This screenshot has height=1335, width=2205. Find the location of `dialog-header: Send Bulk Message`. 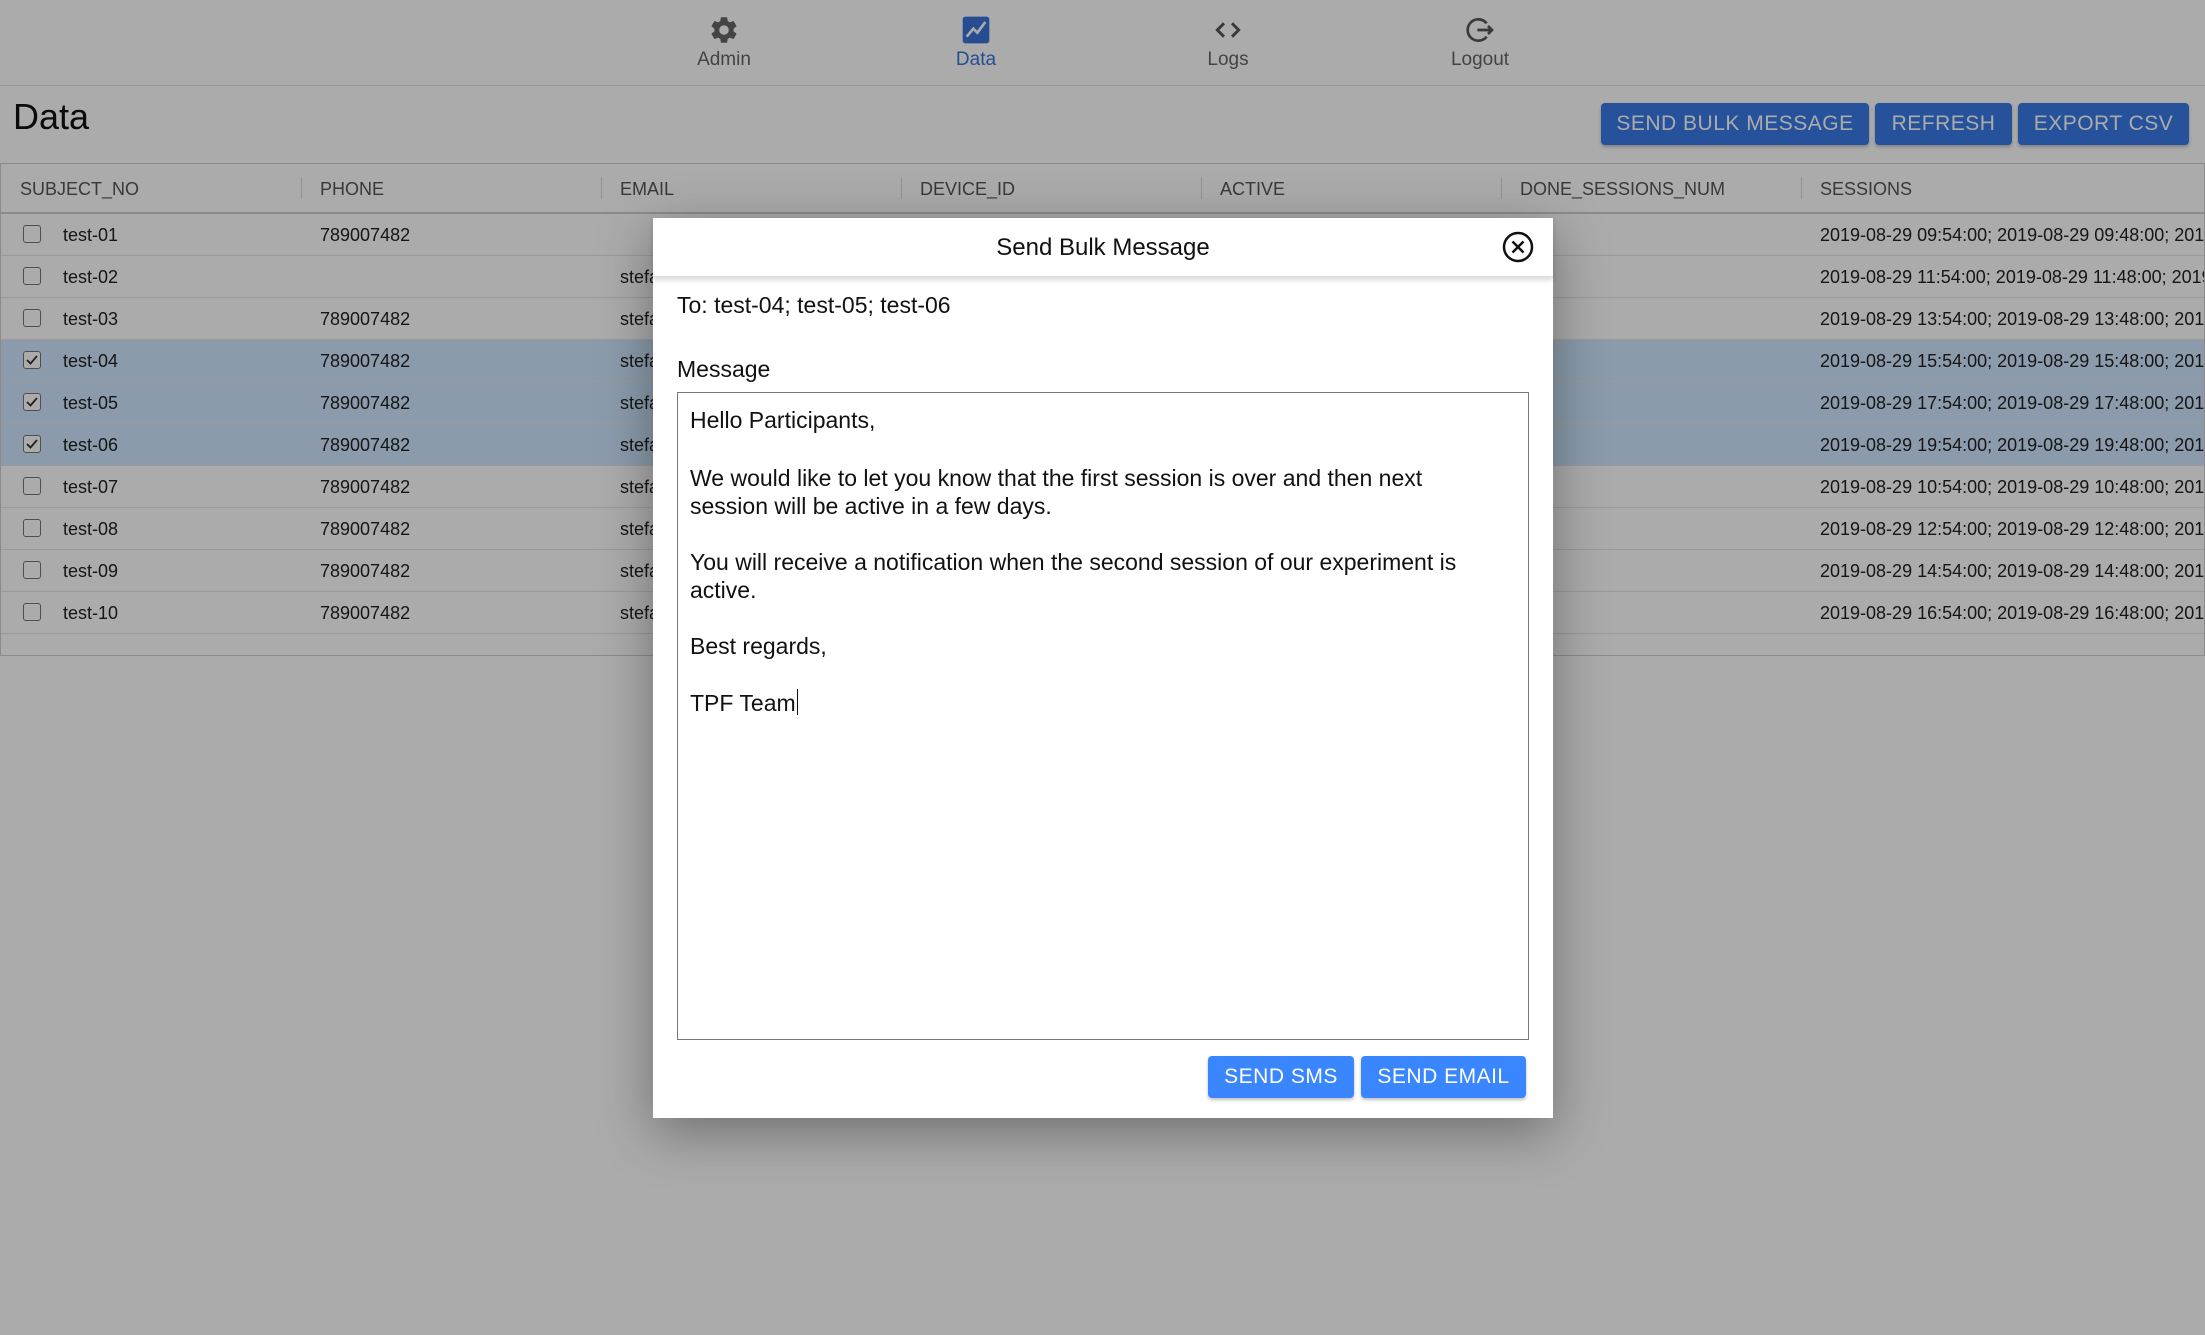

dialog-header: Send Bulk Message is located at coordinates (1103, 247).